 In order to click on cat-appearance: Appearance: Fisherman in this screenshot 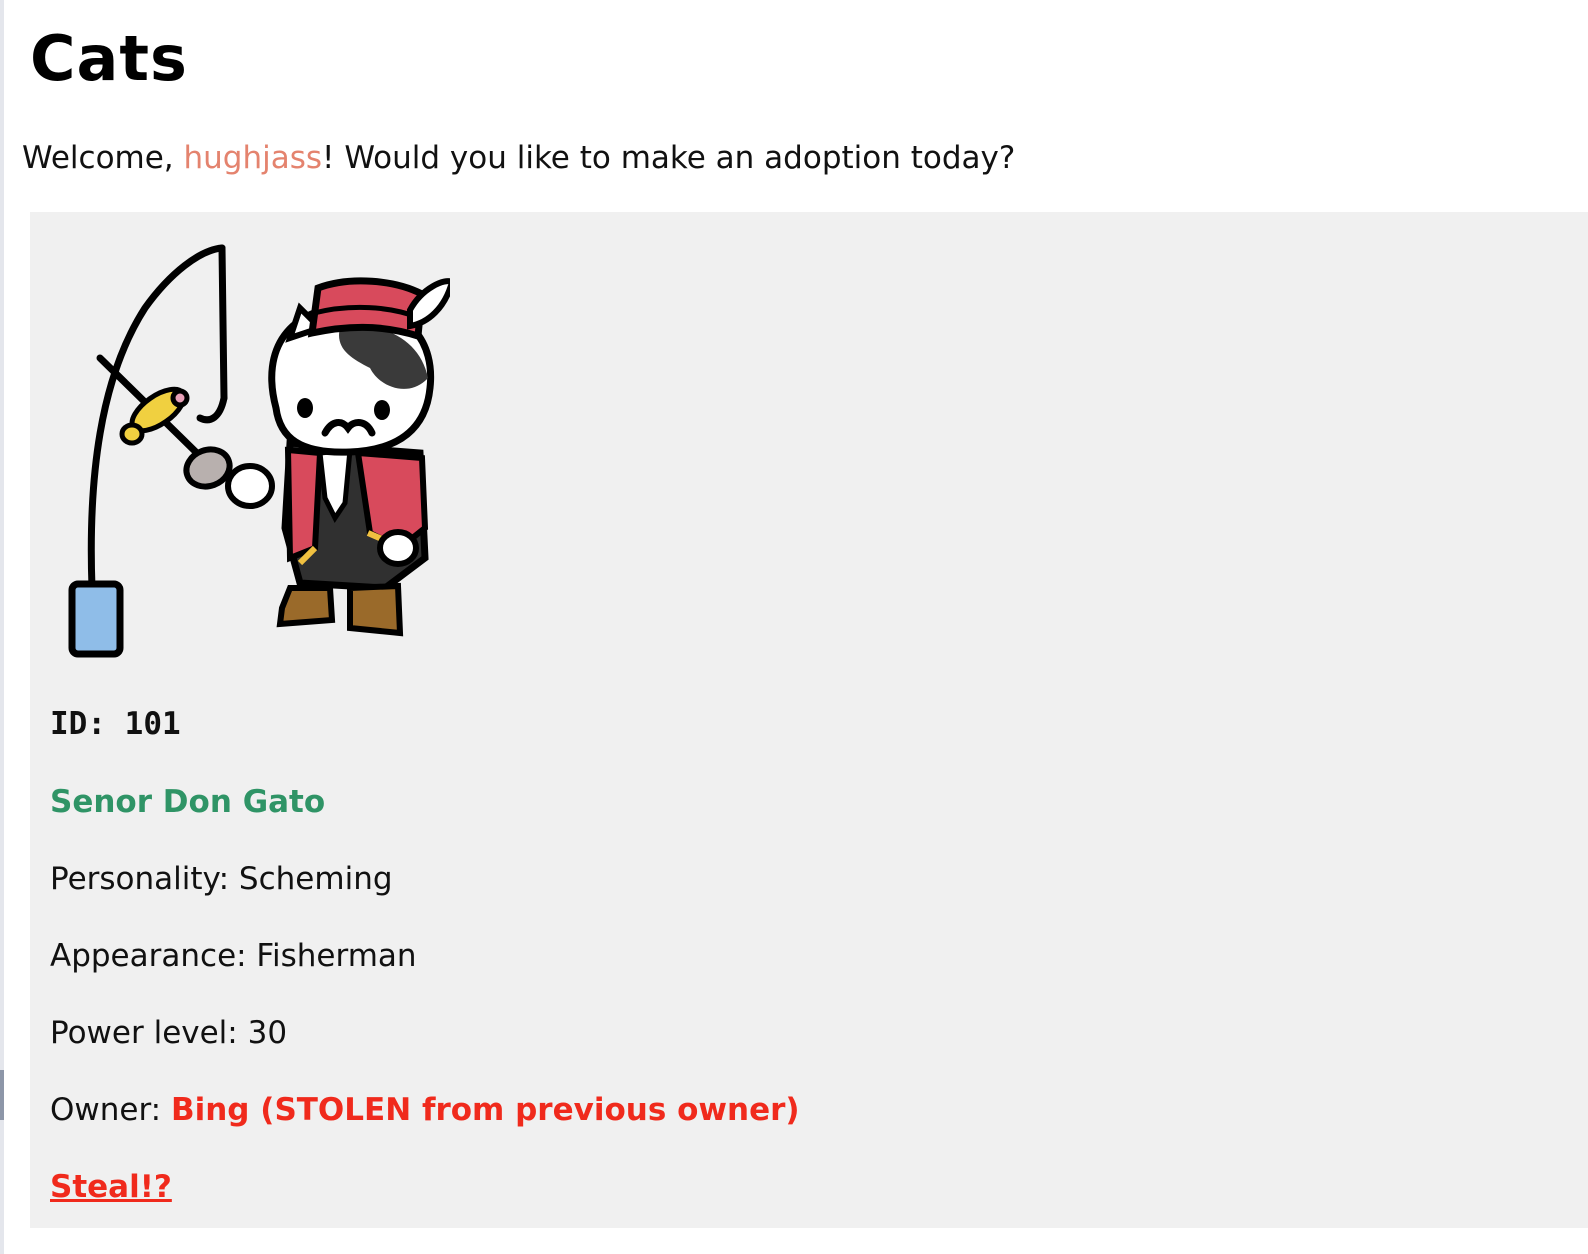, I will do `click(233, 956)`.